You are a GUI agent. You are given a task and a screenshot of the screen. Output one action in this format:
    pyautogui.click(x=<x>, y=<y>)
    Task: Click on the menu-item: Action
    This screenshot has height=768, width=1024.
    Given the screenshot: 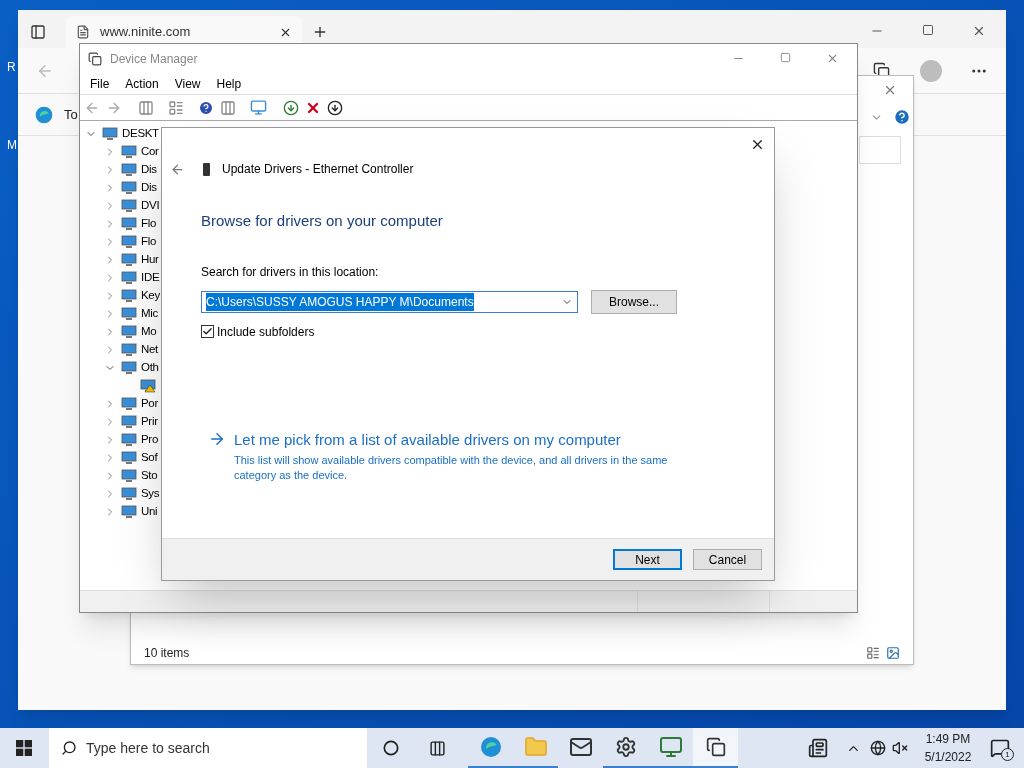 What is the action you would take?
    pyautogui.click(x=142, y=83)
    